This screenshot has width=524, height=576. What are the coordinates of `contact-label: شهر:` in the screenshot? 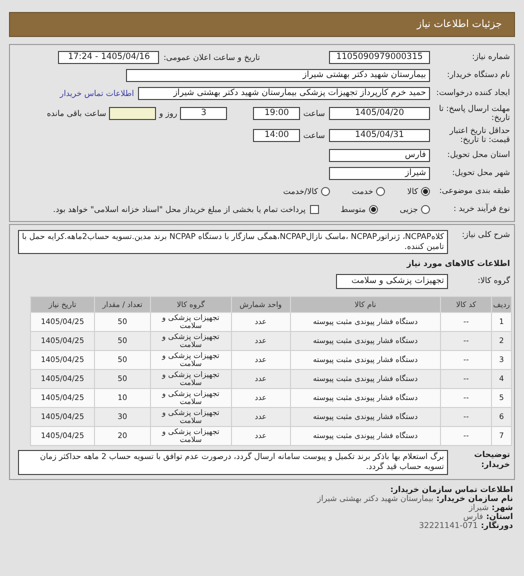 It's located at (502, 507).